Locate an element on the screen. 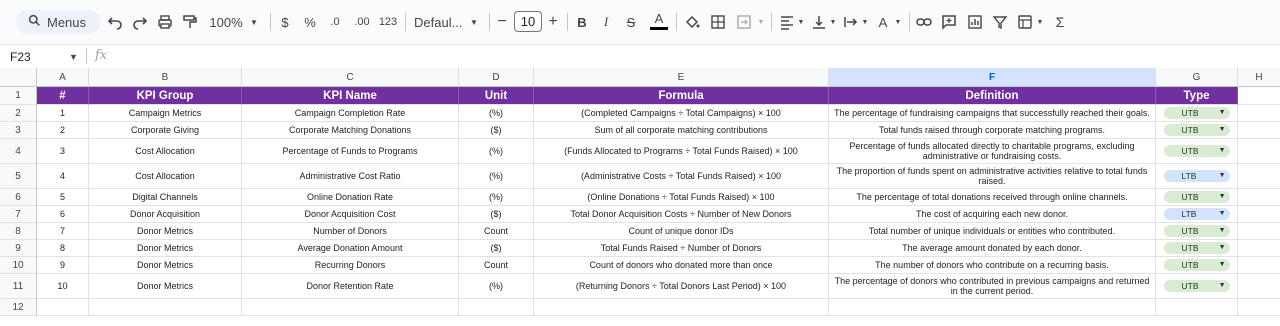 The width and height of the screenshot is (1280, 326). percent-format-button: % is located at coordinates (310, 22).